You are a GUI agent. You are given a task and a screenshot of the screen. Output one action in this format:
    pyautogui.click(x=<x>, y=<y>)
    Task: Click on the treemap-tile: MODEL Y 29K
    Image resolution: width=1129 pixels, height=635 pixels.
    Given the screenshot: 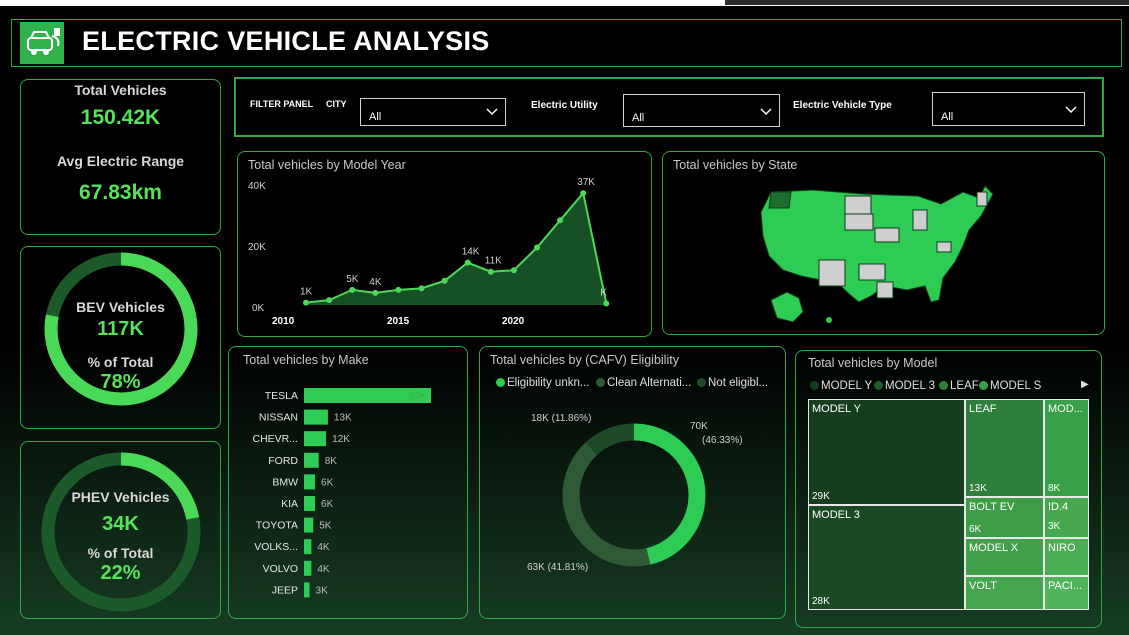 What is the action you would take?
    pyautogui.click(x=886, y=452)
    